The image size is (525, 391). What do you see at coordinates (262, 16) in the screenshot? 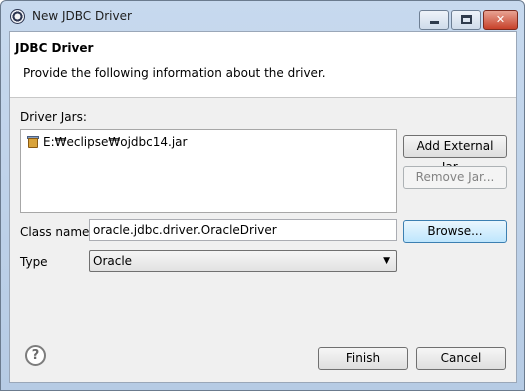
I see `title-bar: New JDBC Driver ✕` at bounding box center [262, 16].